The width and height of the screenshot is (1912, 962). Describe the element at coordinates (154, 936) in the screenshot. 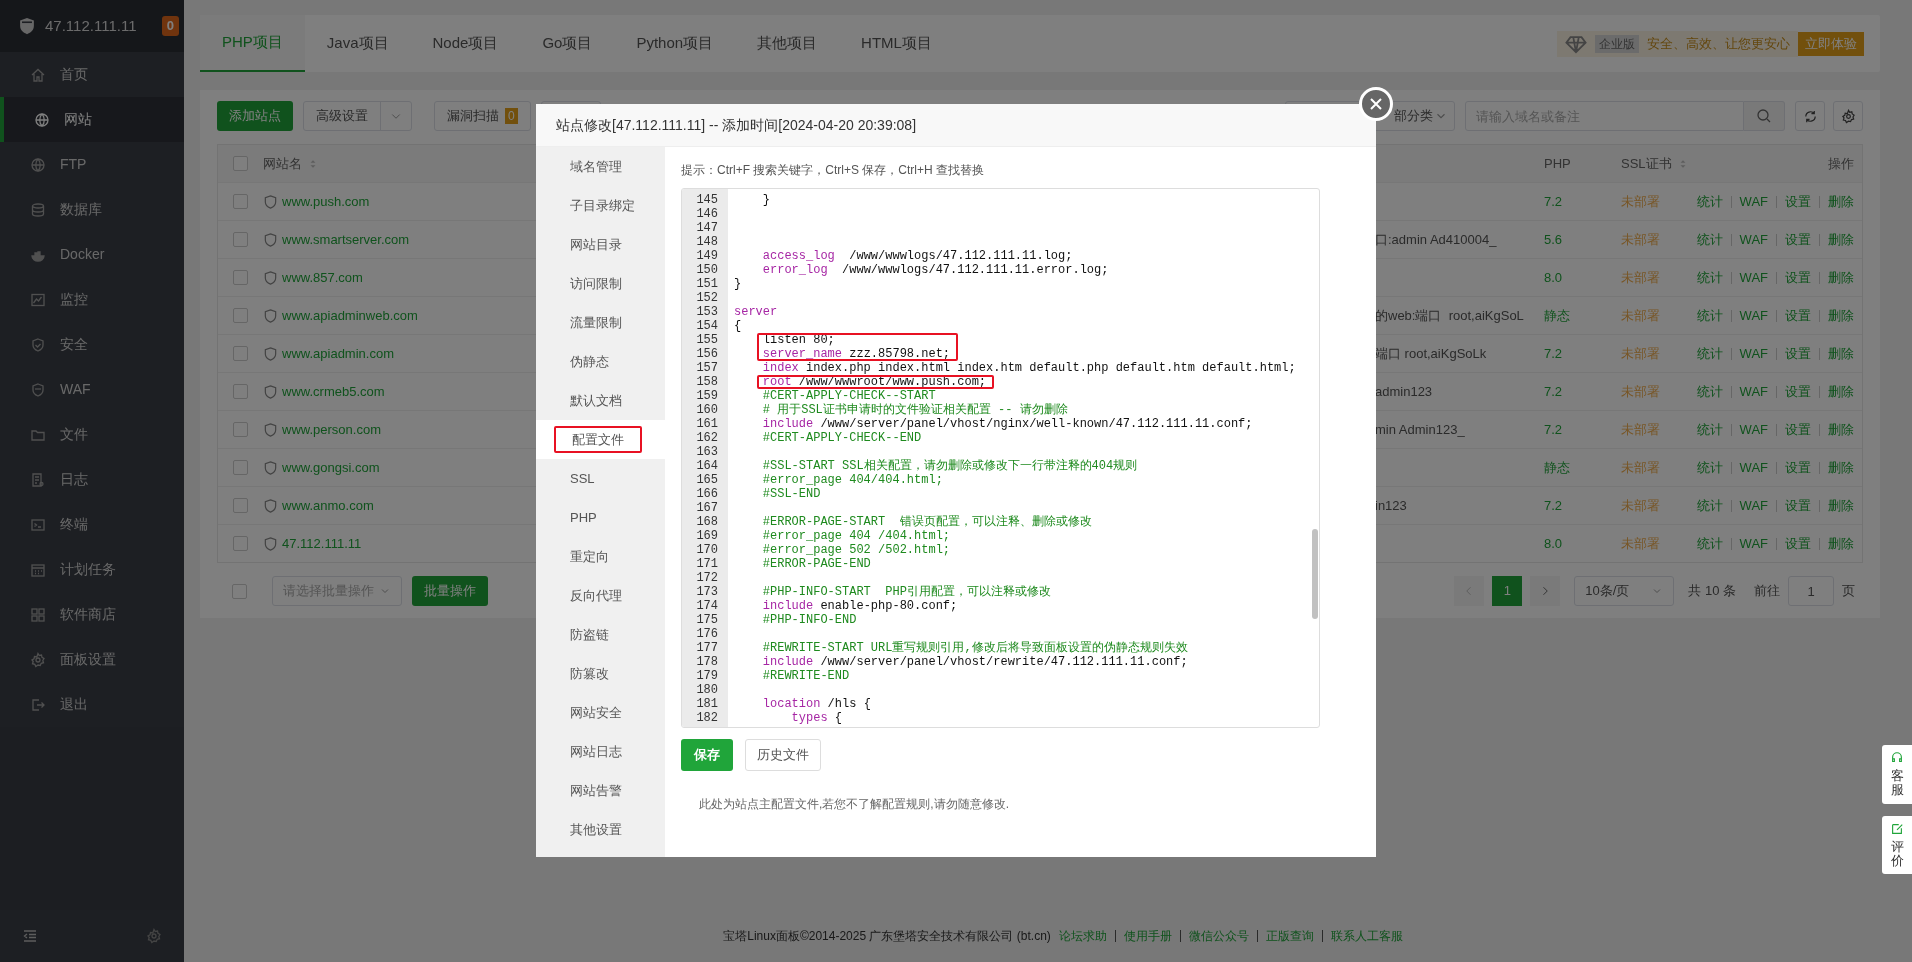

I see `settings-icon` at that location.